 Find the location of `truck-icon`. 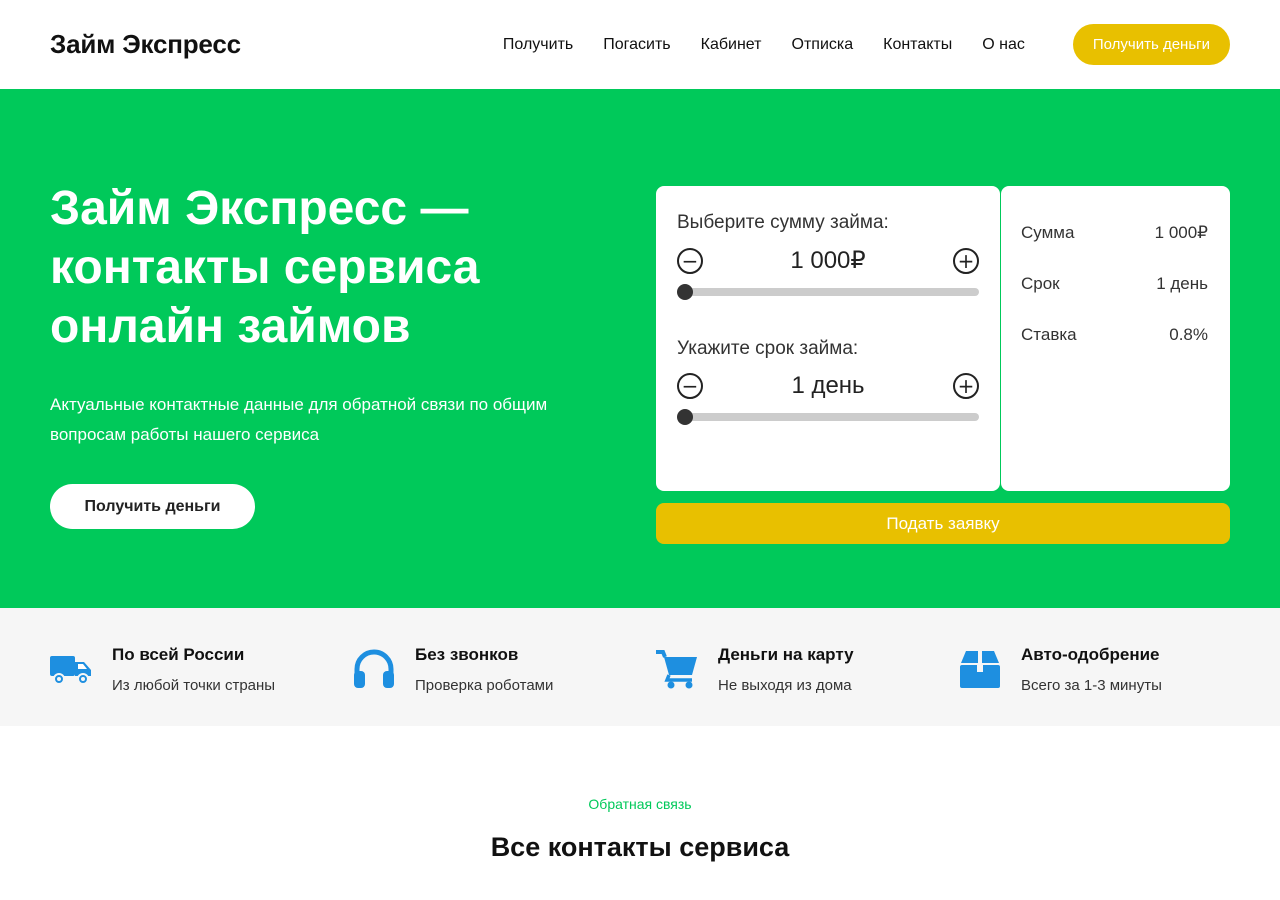

truck-icon is located at coordinates (70, 670).